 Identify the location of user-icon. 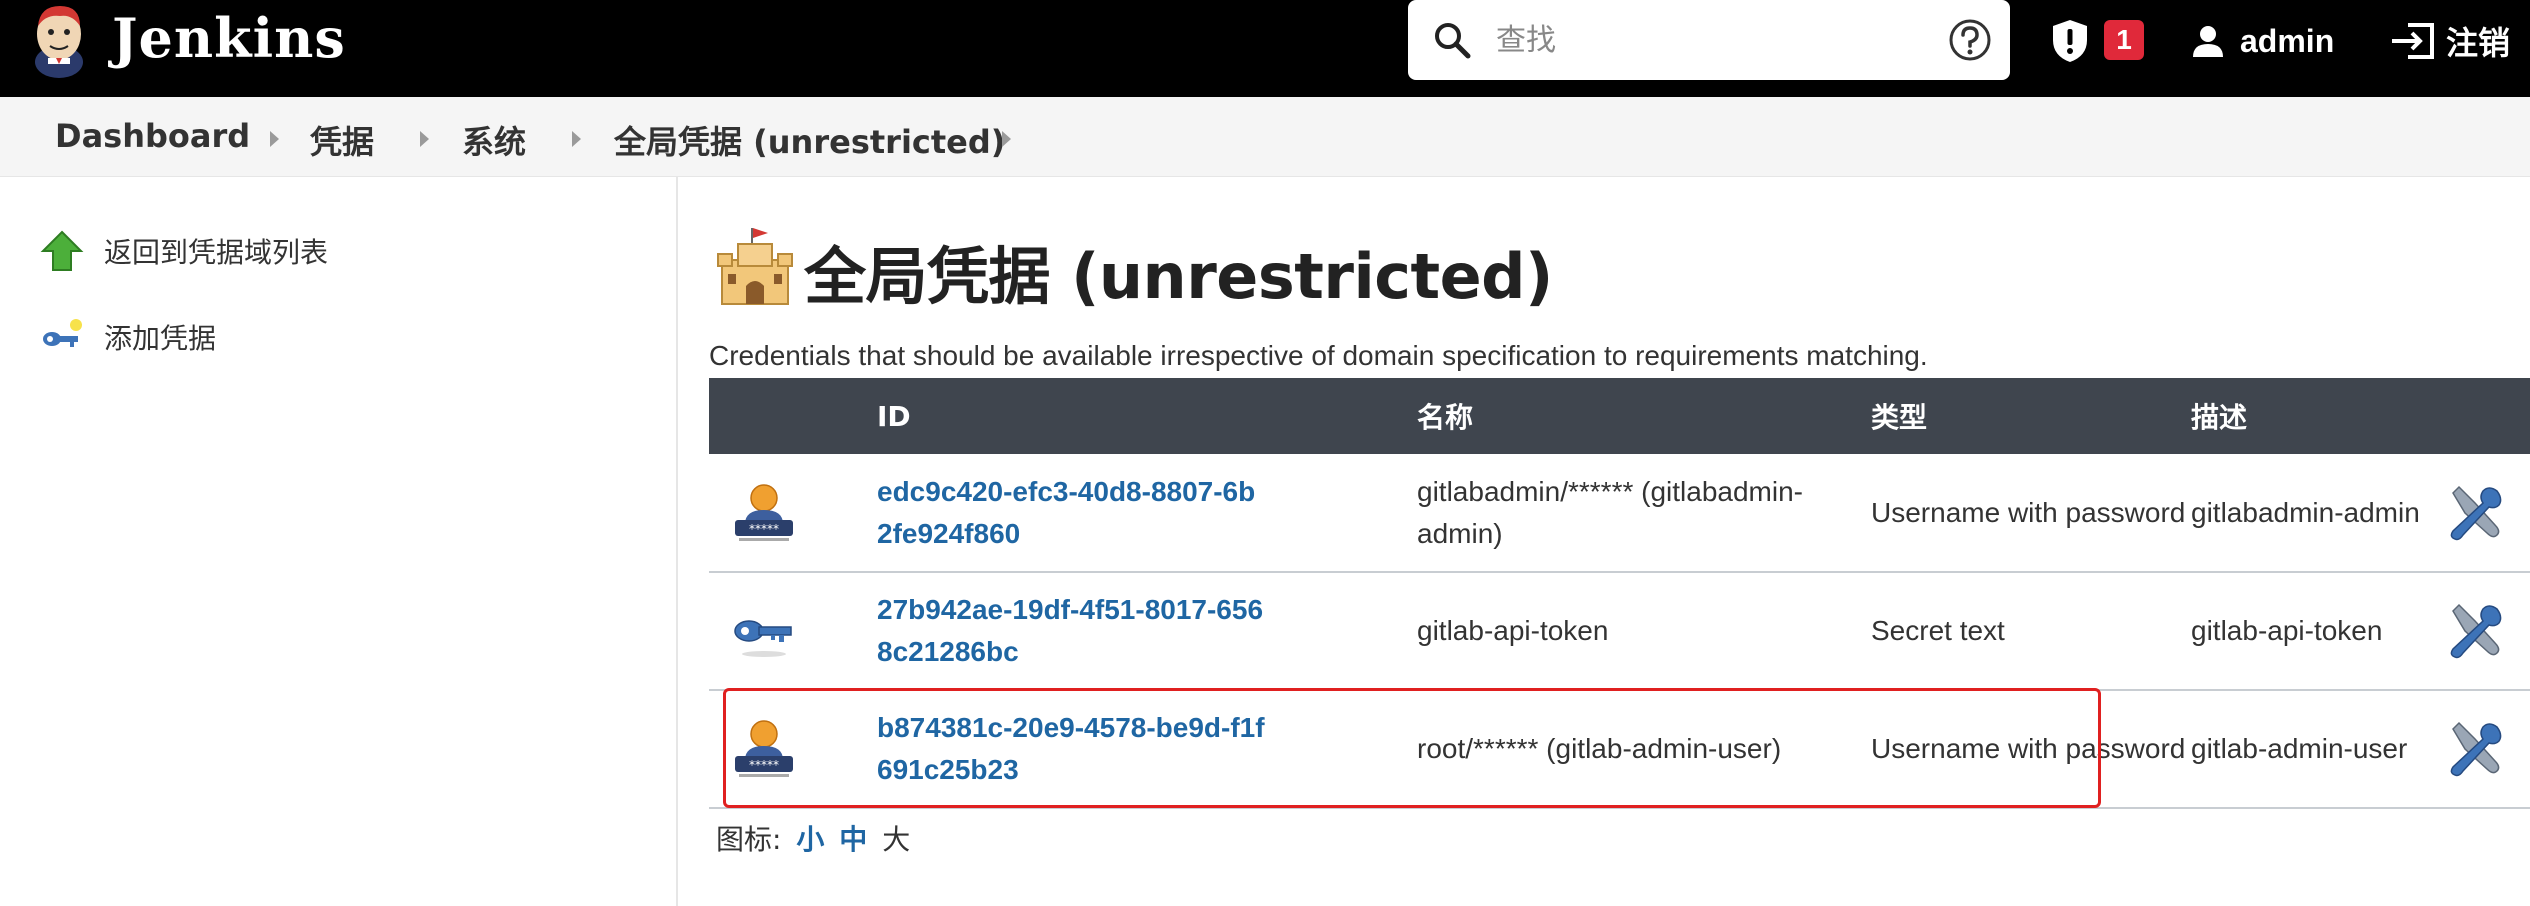
(2208, 41).